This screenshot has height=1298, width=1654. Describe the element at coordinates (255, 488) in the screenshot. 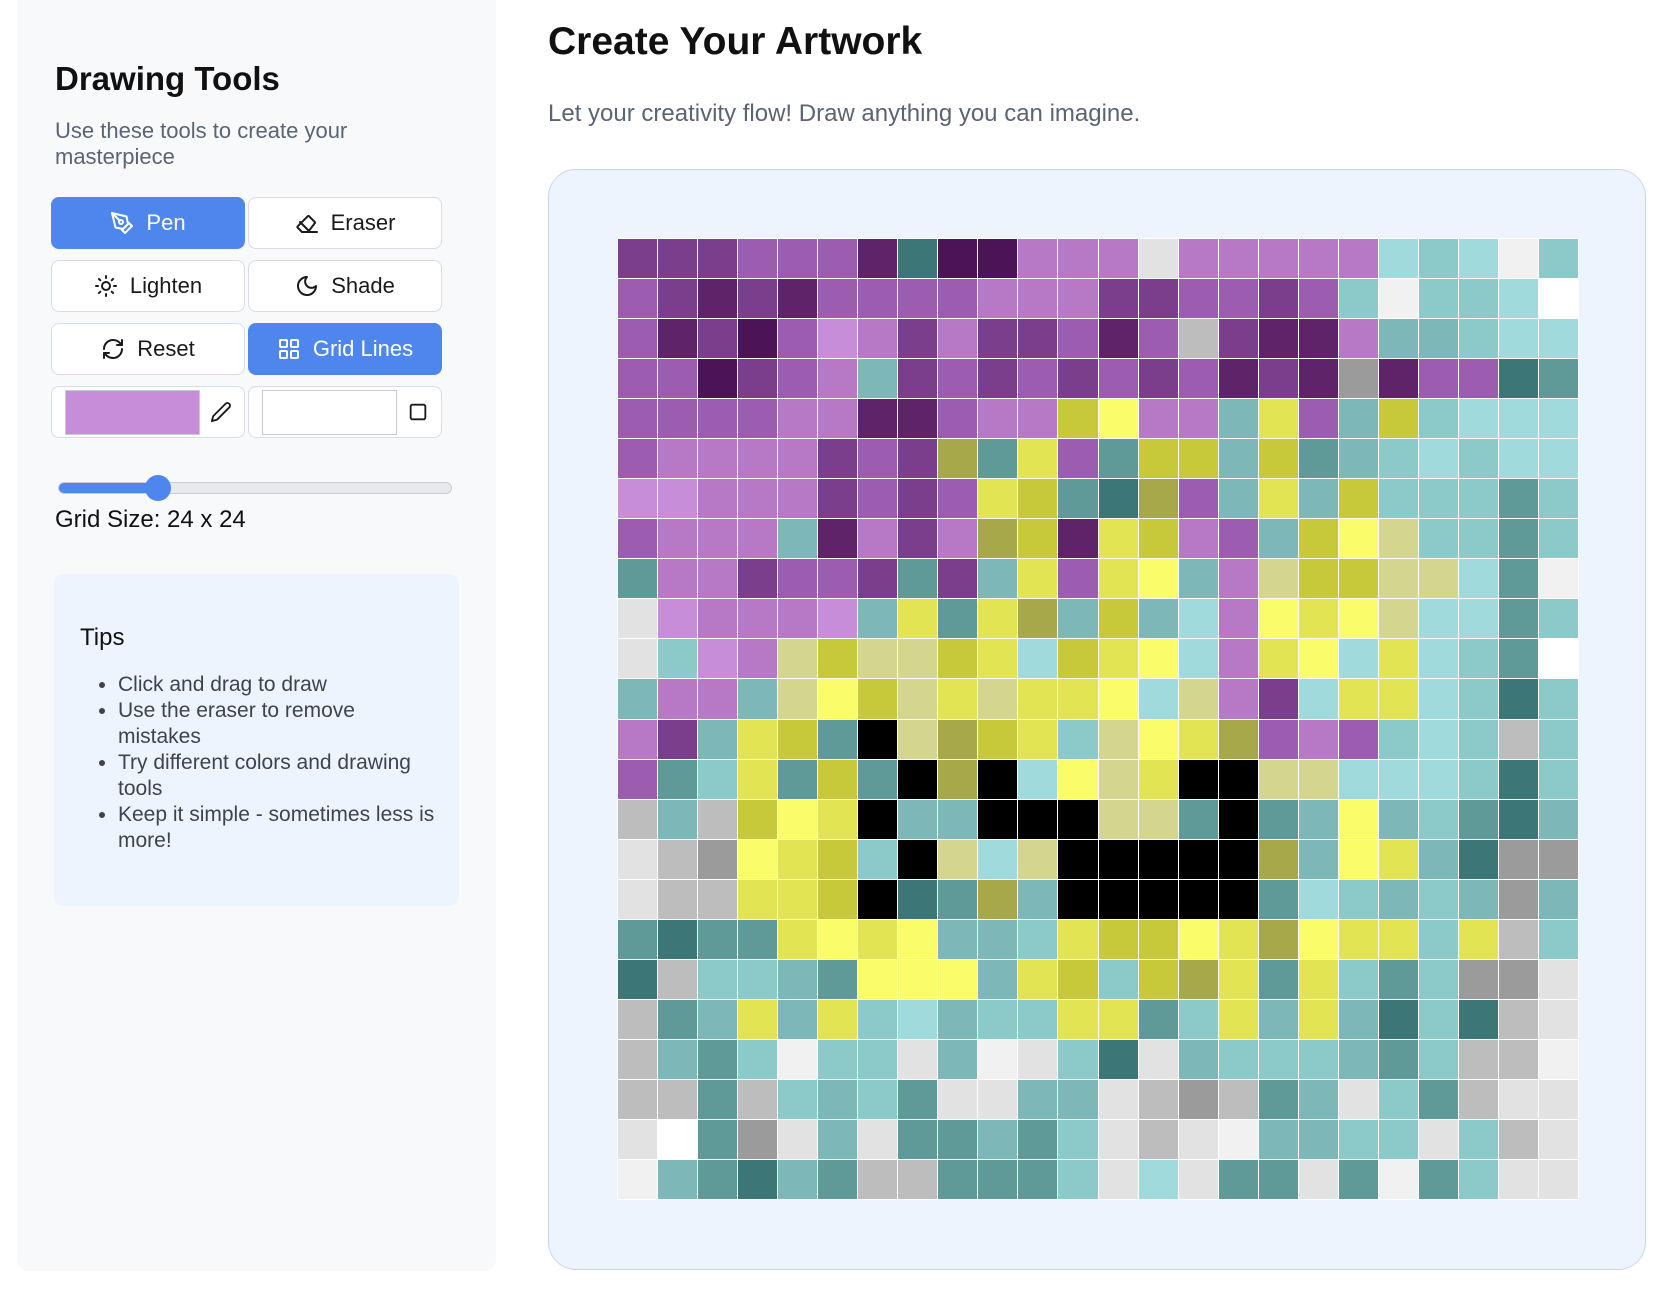

I see `grid-size-slider` at that location.